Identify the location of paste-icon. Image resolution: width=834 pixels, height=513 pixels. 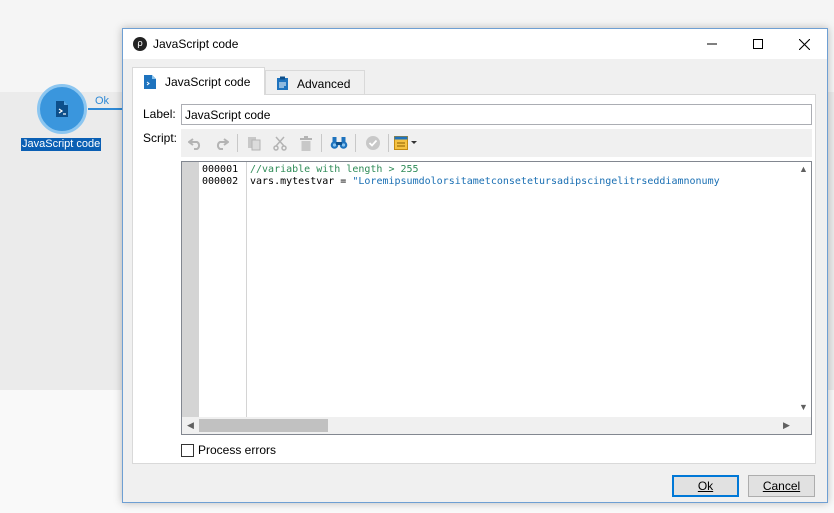
(254, 143).